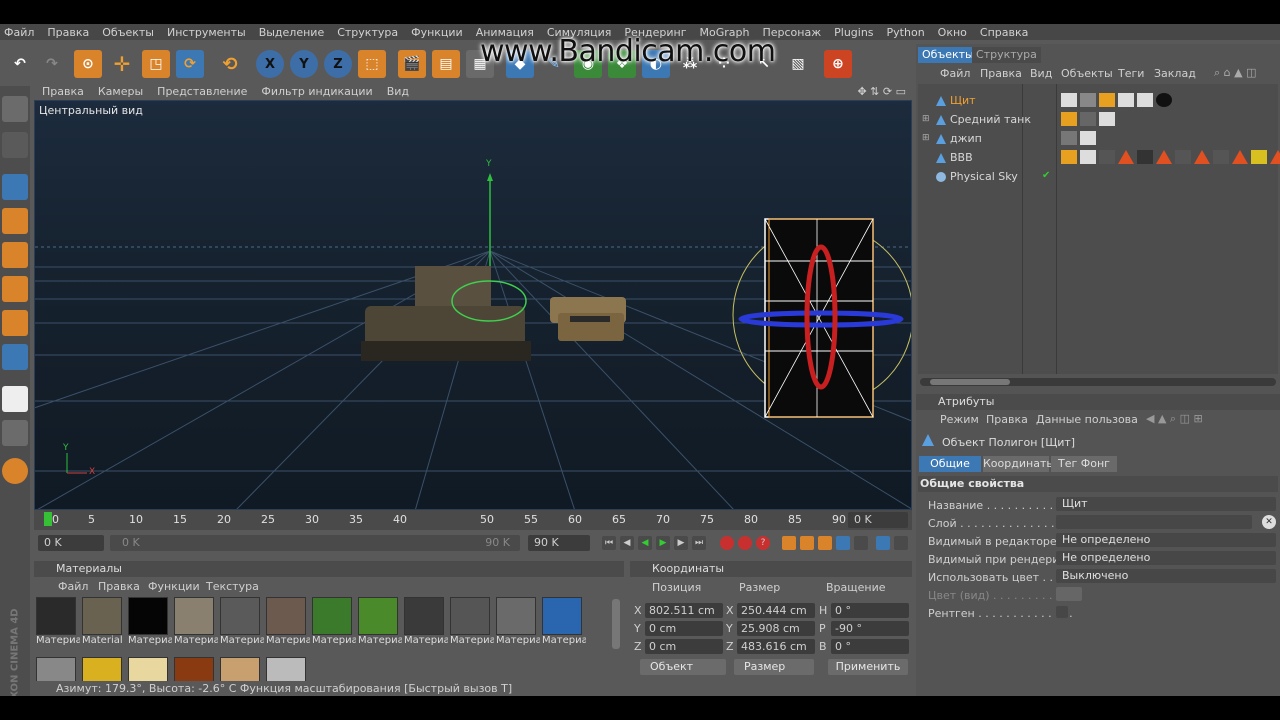  Describe the element at coordinates (1174, 419) in the screenshot. I see `attr-nav-icons: ◀ ▲ ⌕ ◫ ⊞` at that location.